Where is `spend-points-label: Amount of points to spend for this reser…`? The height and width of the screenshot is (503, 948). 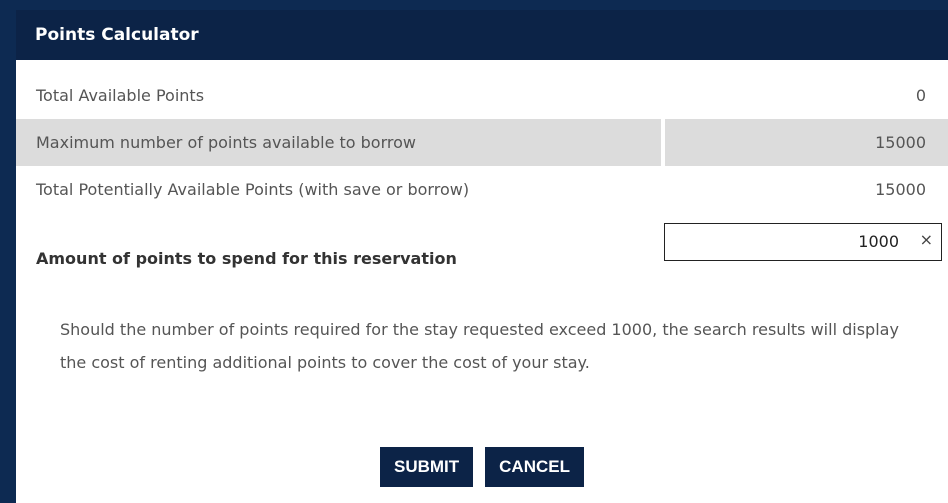
spend-points-label: Amount of points to spend for this reser… is located at coordinates (246, 258).